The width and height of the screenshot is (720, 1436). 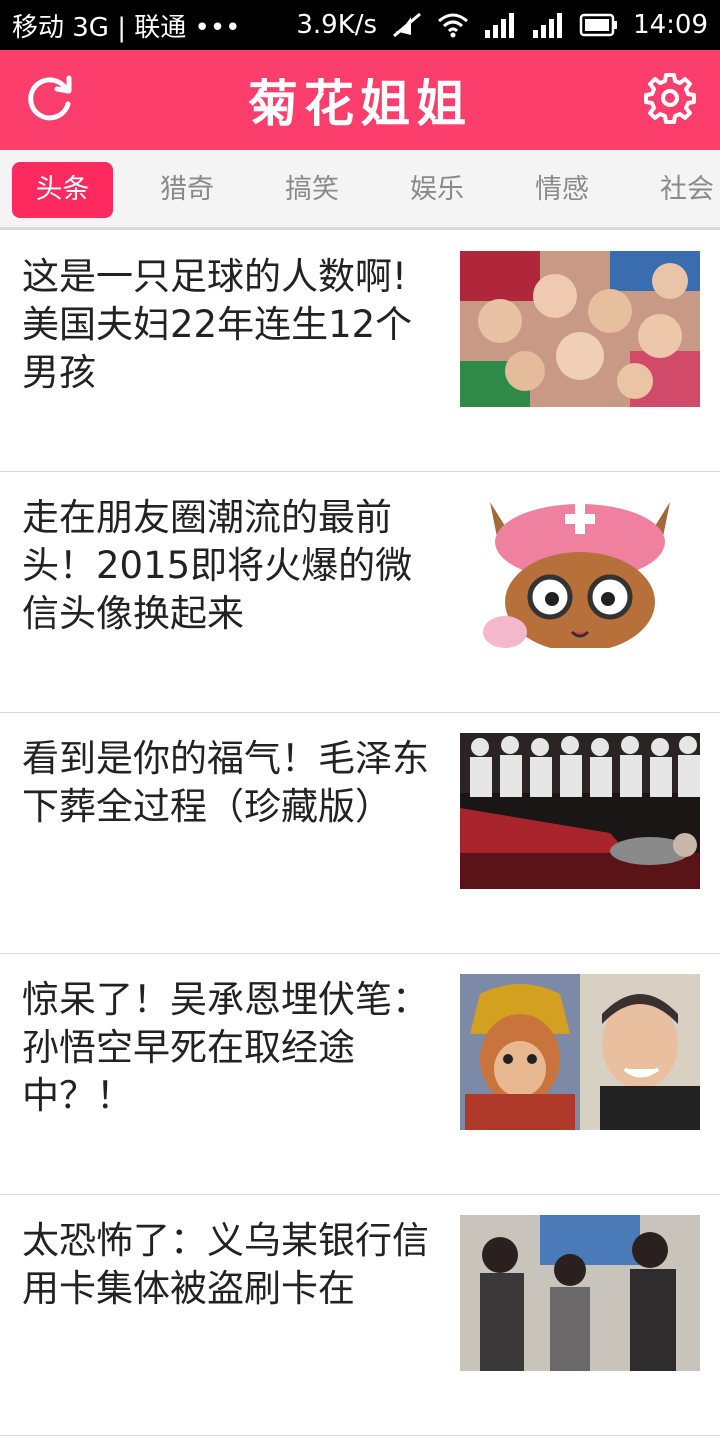 I want to click on news-title: 惊呆了！吴承恩埋伏笔：孙悟空早死在取经途中？！, so click(x=225, y=1047).